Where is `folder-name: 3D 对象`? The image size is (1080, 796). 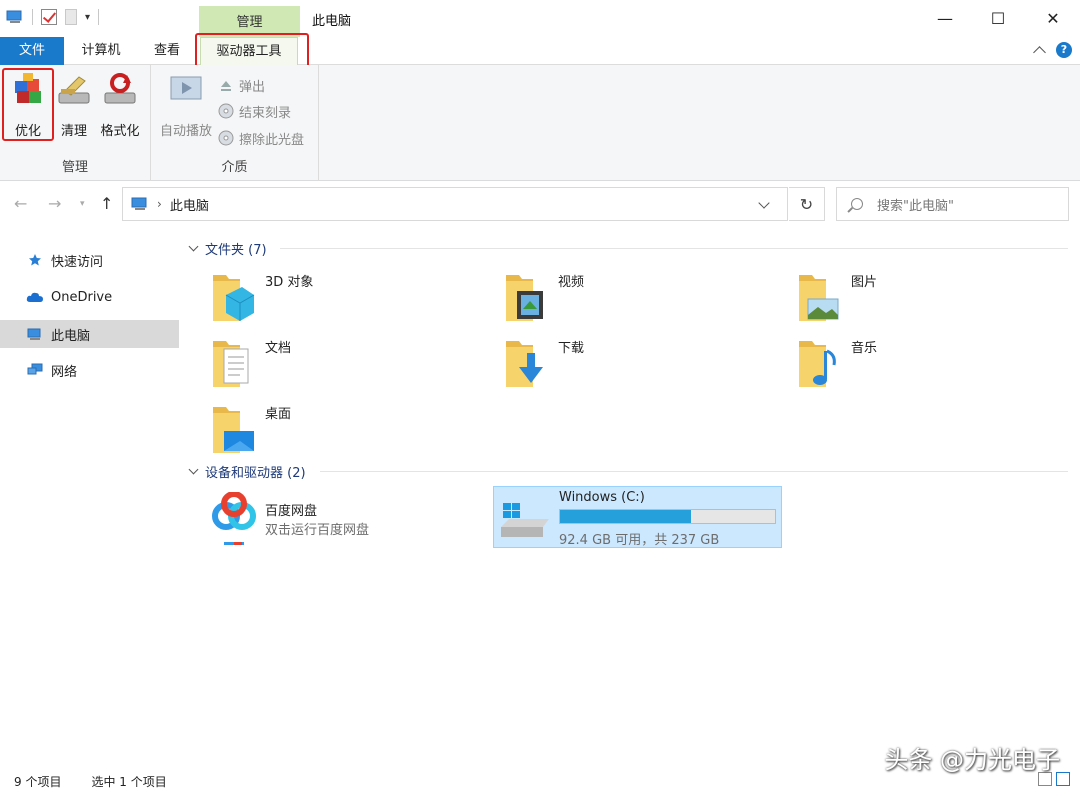 folder-name: 3D 对象 is located at coordinates (289, 282).